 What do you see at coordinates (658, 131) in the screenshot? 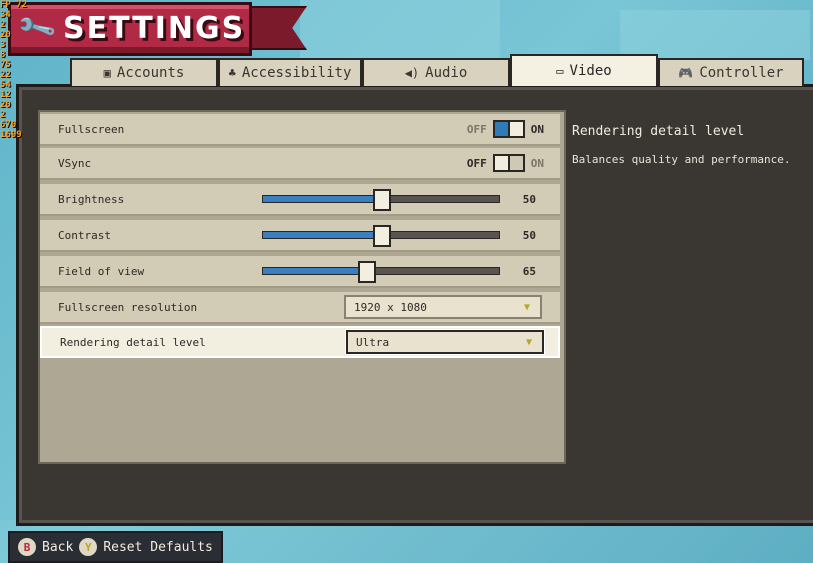
I see `description-title: Rendering detail level` at bounding box center [658, 131].